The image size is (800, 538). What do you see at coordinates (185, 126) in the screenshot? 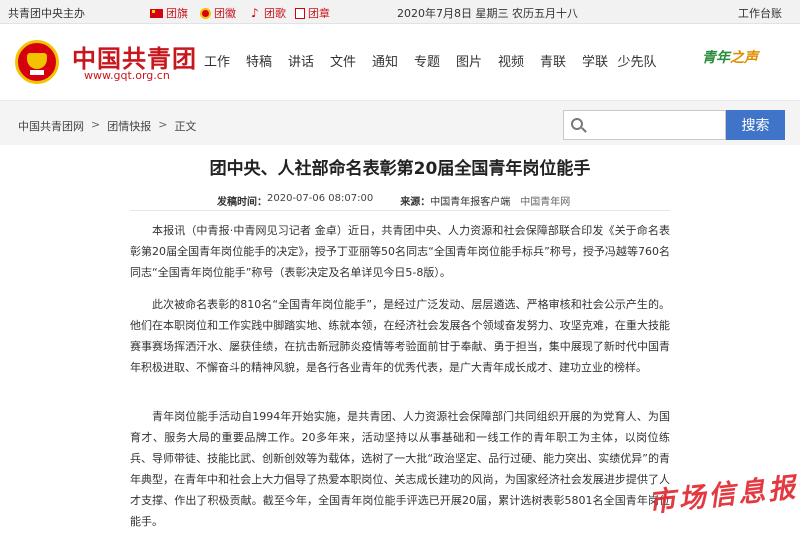
I see `breadcrumb-current: 正文` at bounding box center [185, 126].